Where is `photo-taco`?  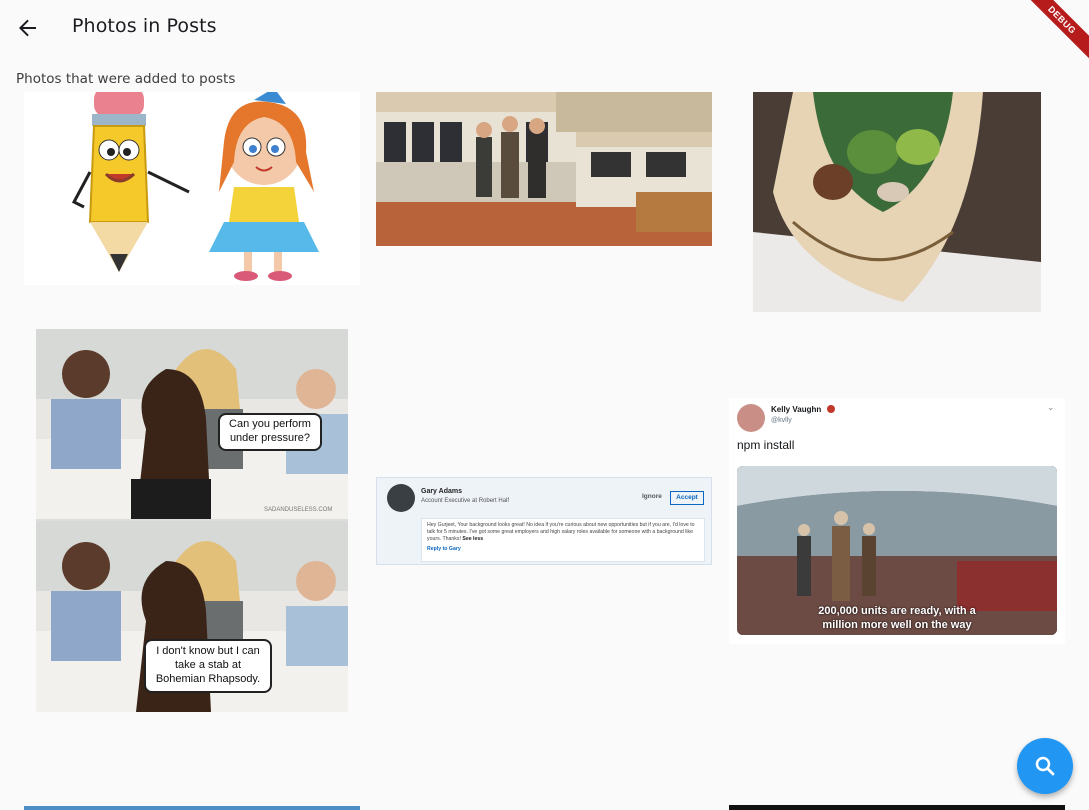 photo-taco is located at coordinates (897, 202).